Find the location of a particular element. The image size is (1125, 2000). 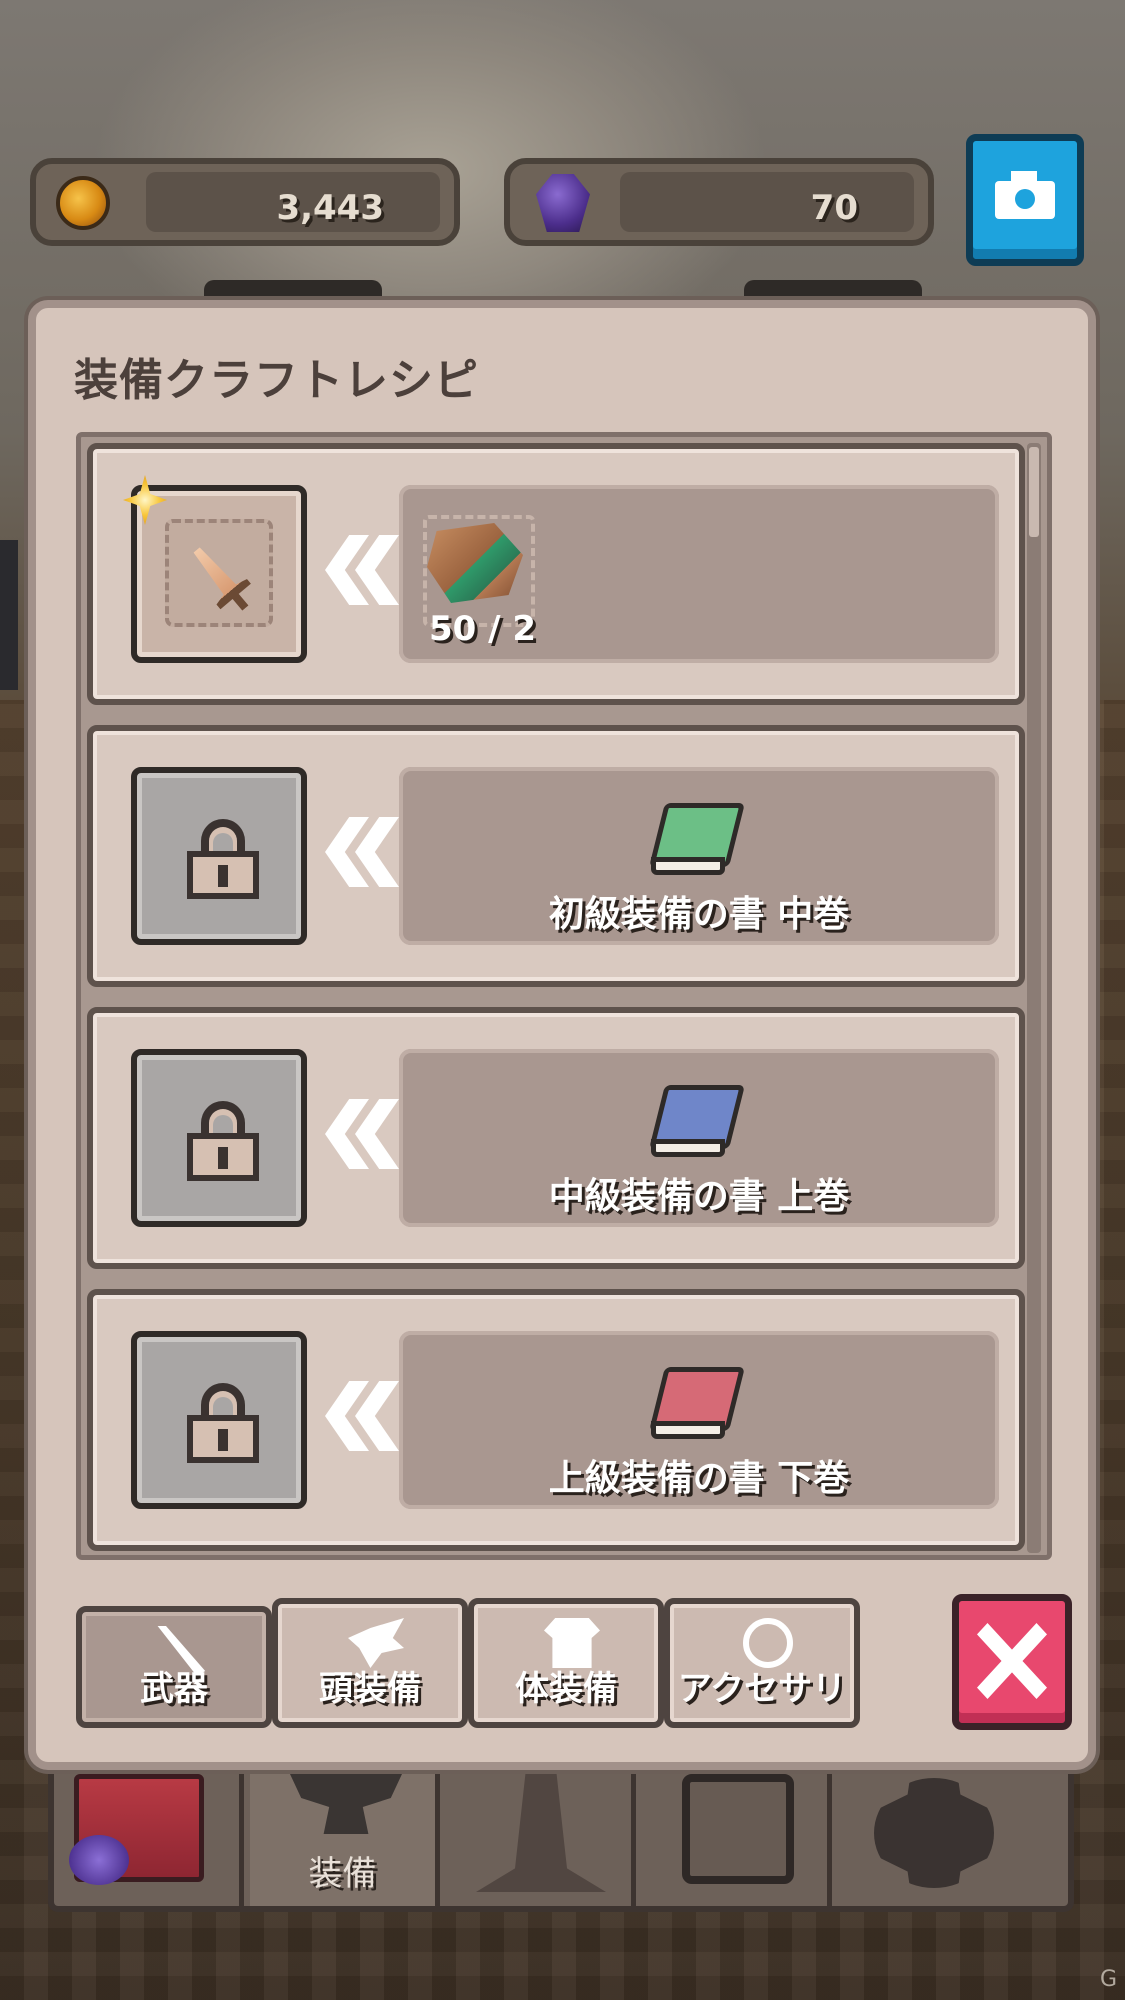

recipe-row: 中級装備の書 上巻 is located at coordinates (556, 1138).